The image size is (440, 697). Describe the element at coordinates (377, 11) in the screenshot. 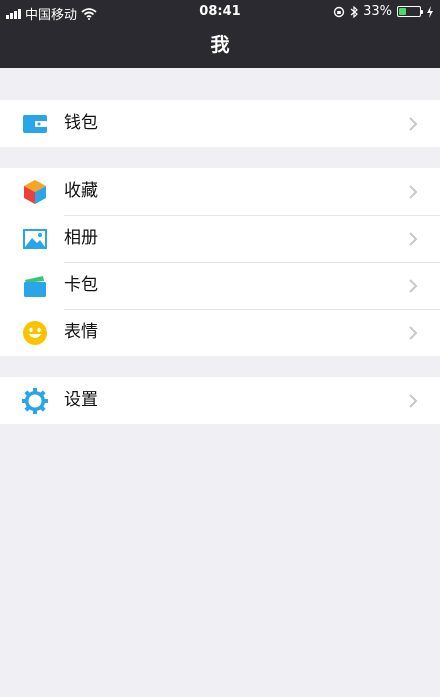

I see `battery-percentage: 33%` at that location.